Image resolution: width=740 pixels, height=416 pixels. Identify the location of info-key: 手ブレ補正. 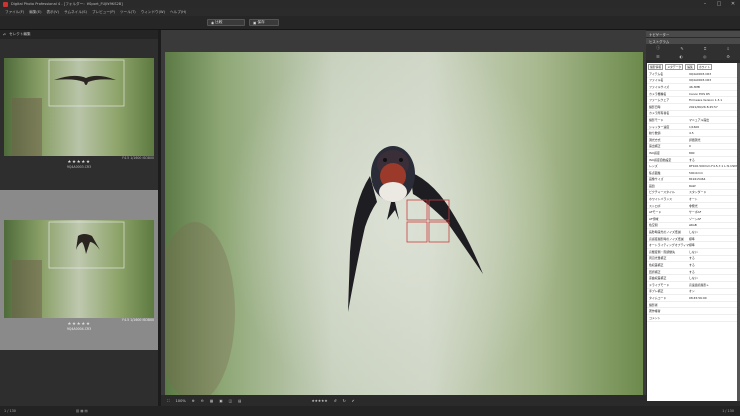
(656, 291).